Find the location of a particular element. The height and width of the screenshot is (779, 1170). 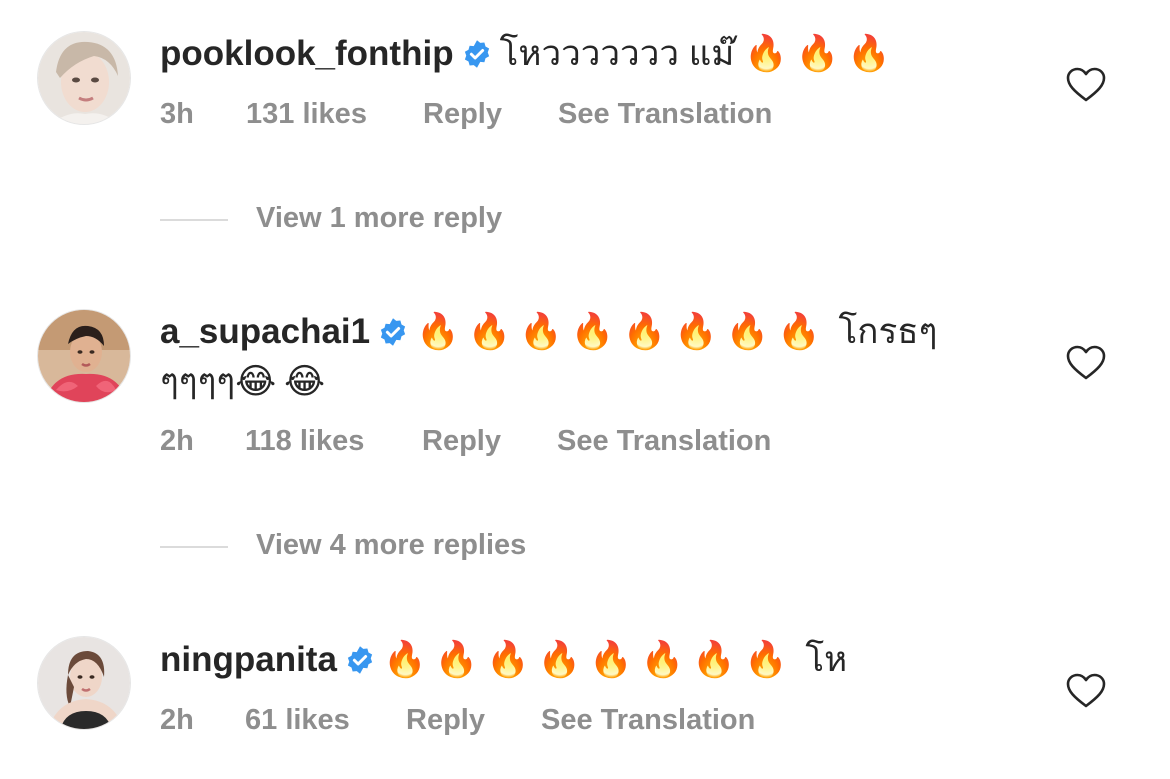

comment-text-line: pooklook_fonthip โหววววววว แม๊ 🔥🔥🔥 is located at coordinates (529, 56).